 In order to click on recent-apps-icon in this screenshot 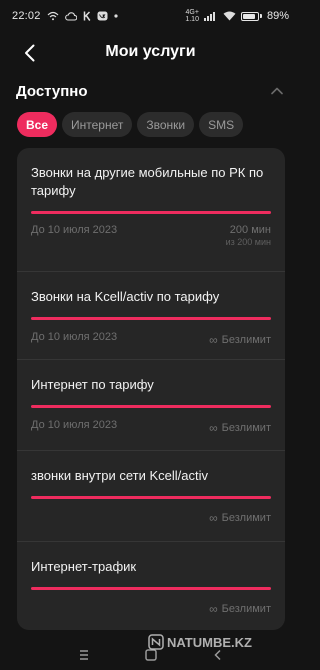, I will do `click(83, 655)`.